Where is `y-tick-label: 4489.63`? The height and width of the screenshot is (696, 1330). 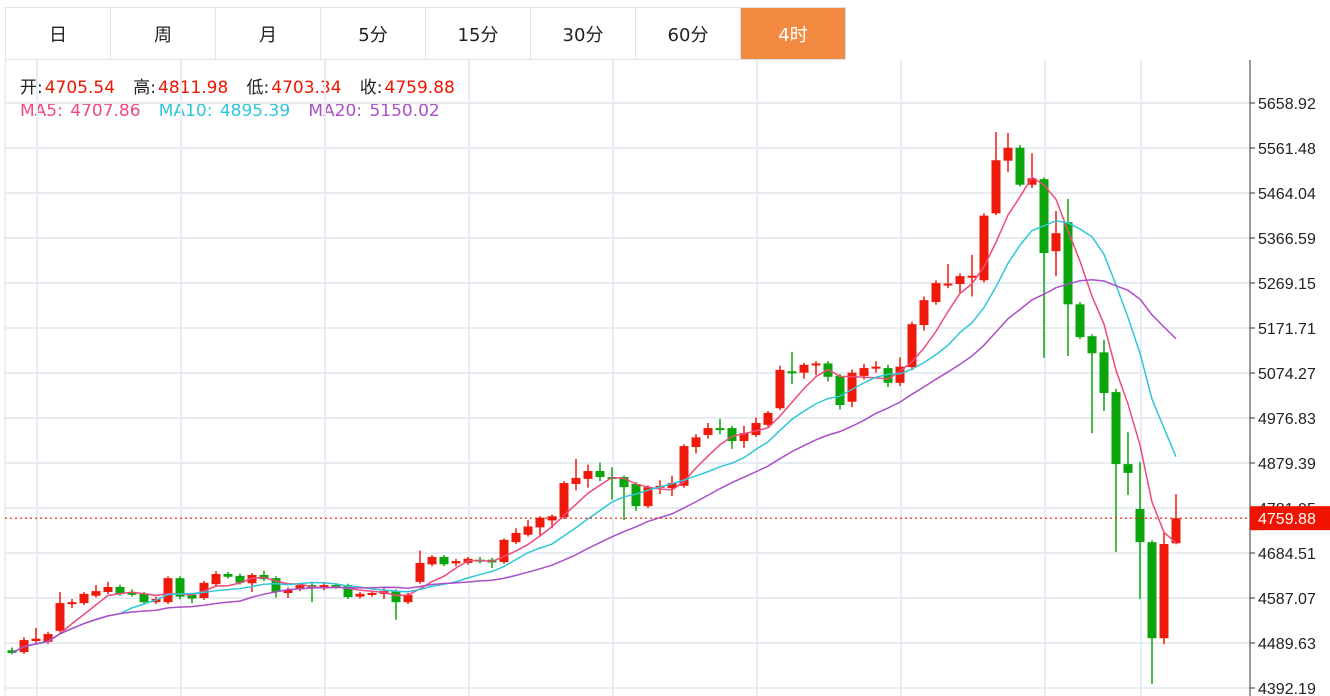 y-tick-label: 4489.63 is located at coordinates (1287, 644).